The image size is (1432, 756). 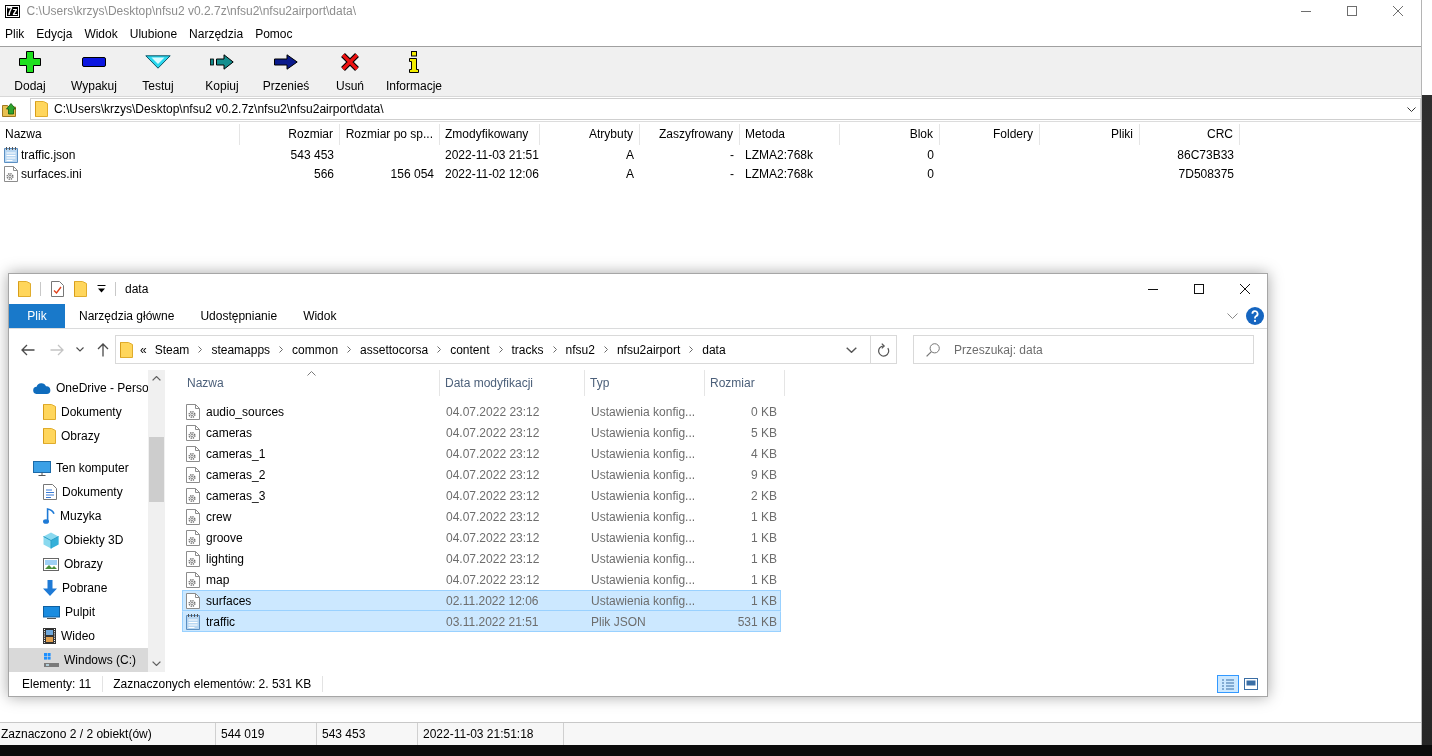 What do you see at coordinates (645, 383) in the screenshot?
I see `column-header: Typ` at bounding box center [645, 383].